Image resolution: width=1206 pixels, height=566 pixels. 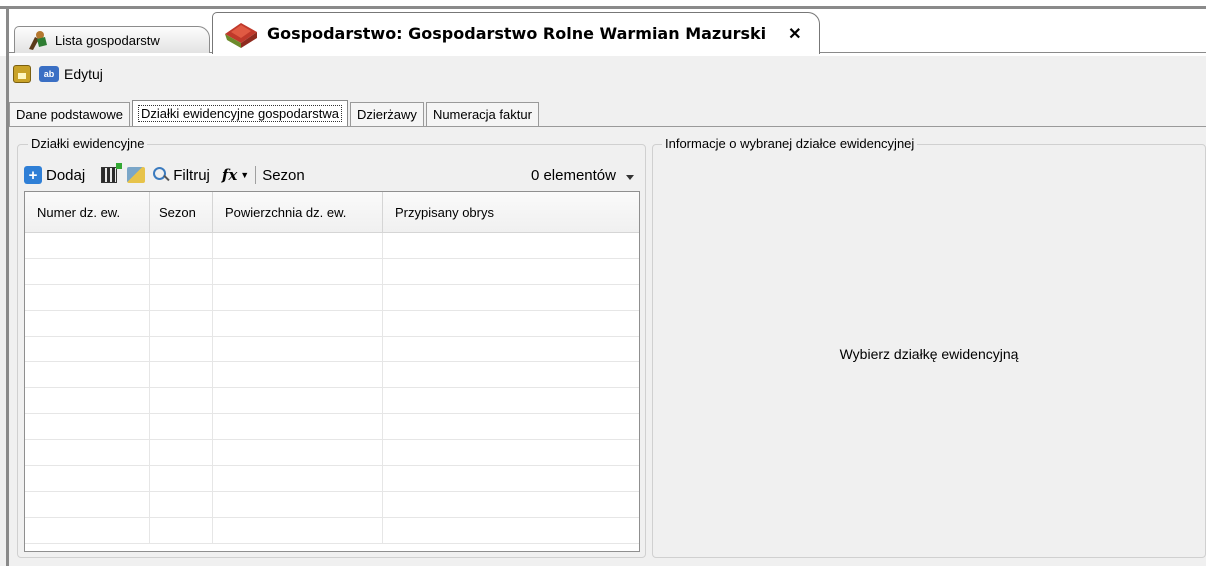 What do you see at coordinates (87, 212) in the screenshot?
I see `column-header-number: Numer dz. ew.` at bounding box center [87, 212].